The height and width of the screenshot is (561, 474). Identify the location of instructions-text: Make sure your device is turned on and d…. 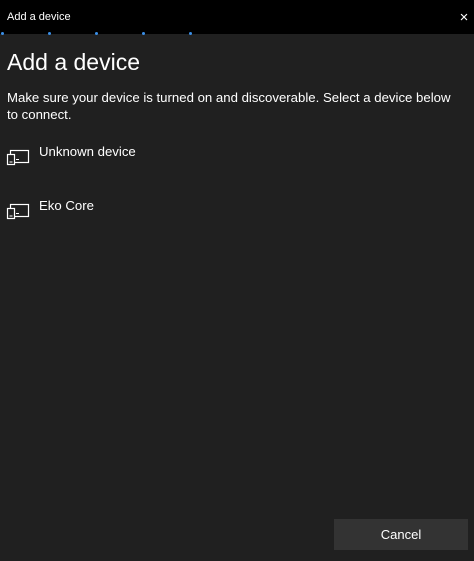
(229, 106).